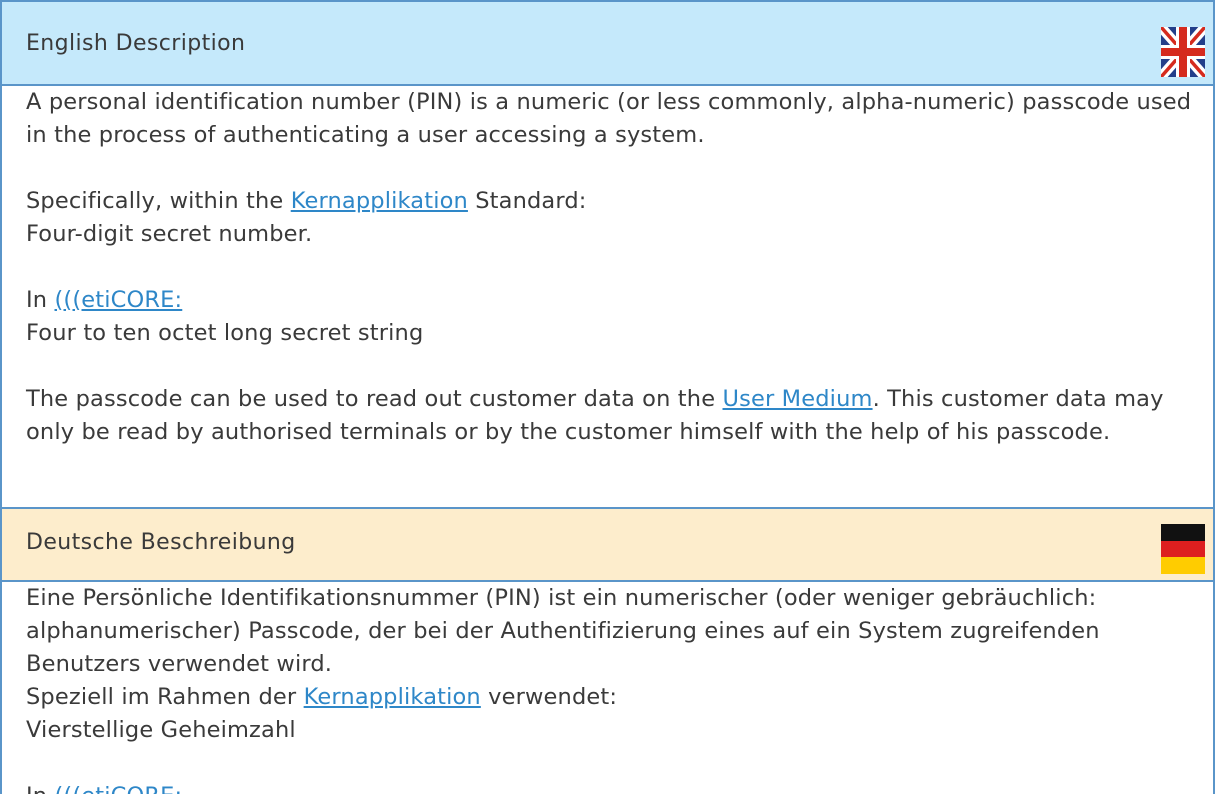 This screenshot has width=1215, height=794. What do you see at coordinates (119, 300) in the screenshot?
I see `eticore-link: (((etiCORE:` at bounding box center [119, 300].